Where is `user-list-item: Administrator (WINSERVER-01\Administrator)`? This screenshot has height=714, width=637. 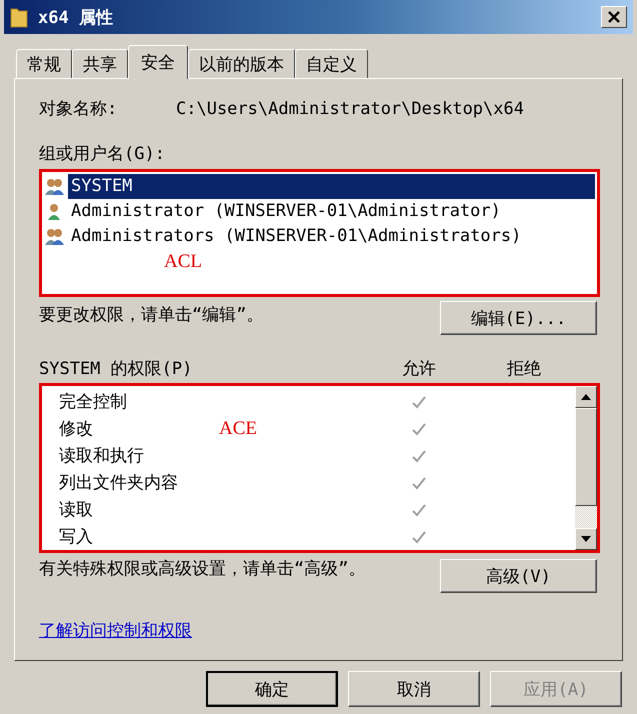
user-list-item: Administrator (WINSERVER-01\Administrator) is located at coordinates (286, 211).